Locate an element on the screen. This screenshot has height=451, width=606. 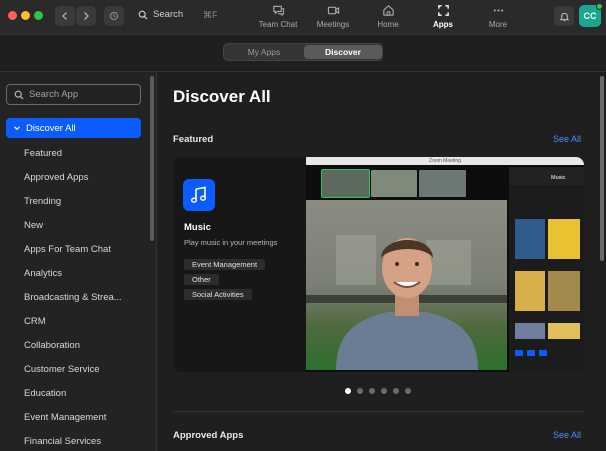
tab-meetings: Meetings is located at coordinates (333, 18).